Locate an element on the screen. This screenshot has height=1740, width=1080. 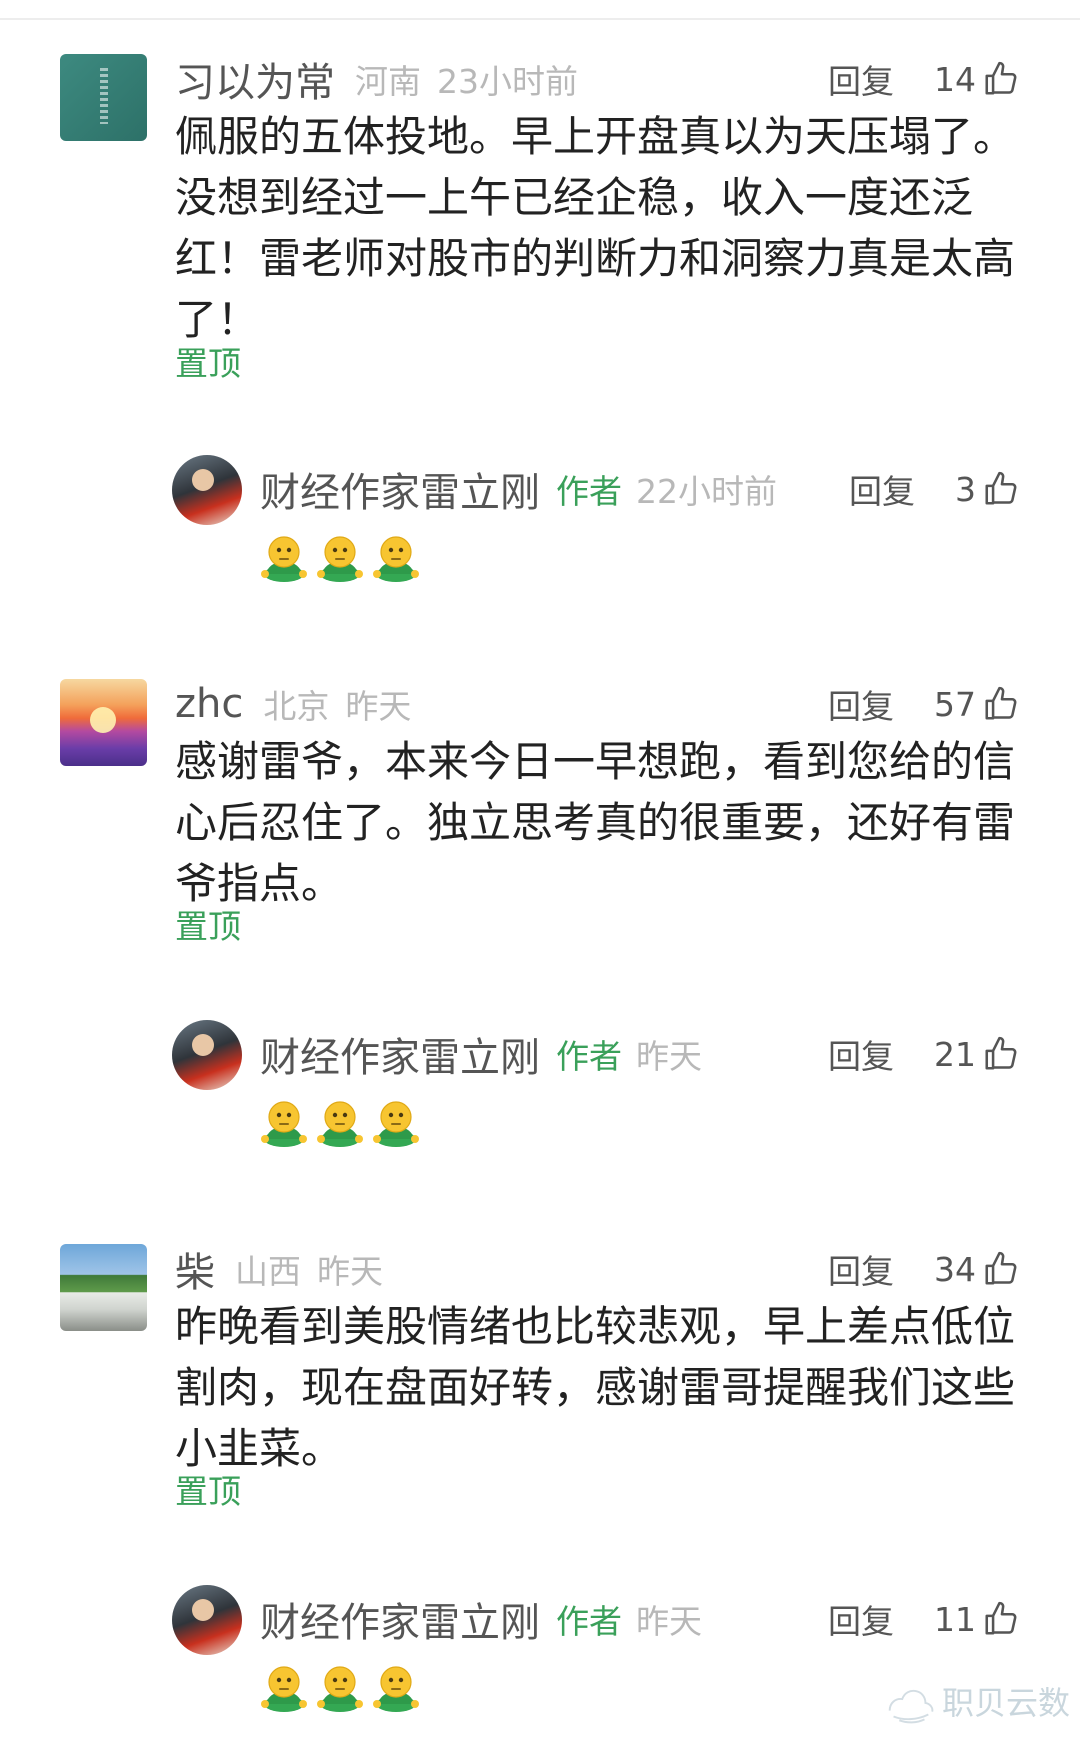
username: zhc is located at coordinates (209, 704).